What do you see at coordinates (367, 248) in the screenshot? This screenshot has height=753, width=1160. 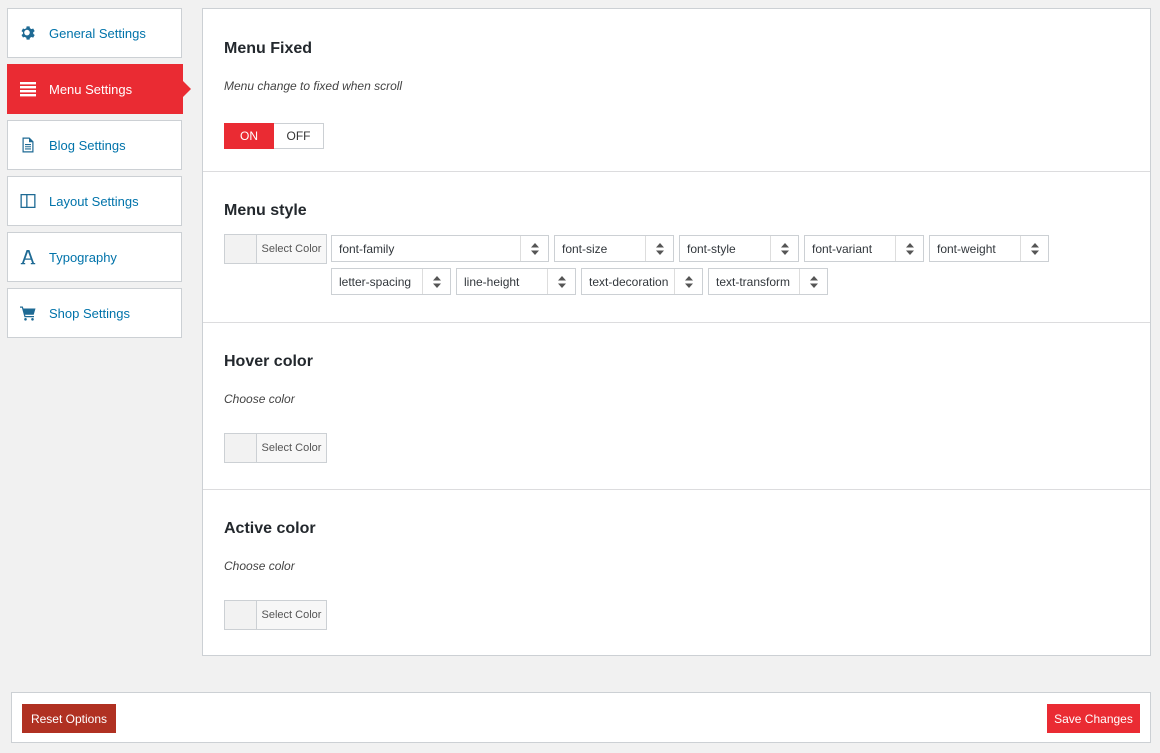 I see `select-value: font-family` at bounding box center [367, 248].